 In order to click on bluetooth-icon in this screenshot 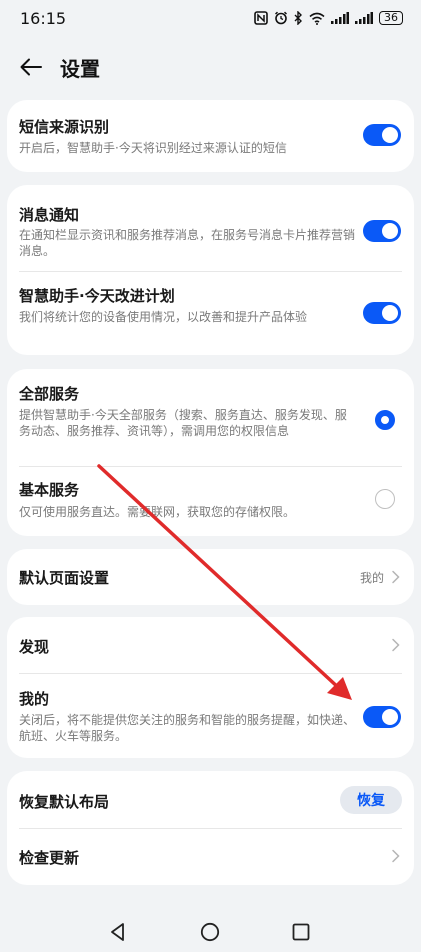, I will do `click(298, 18)`.